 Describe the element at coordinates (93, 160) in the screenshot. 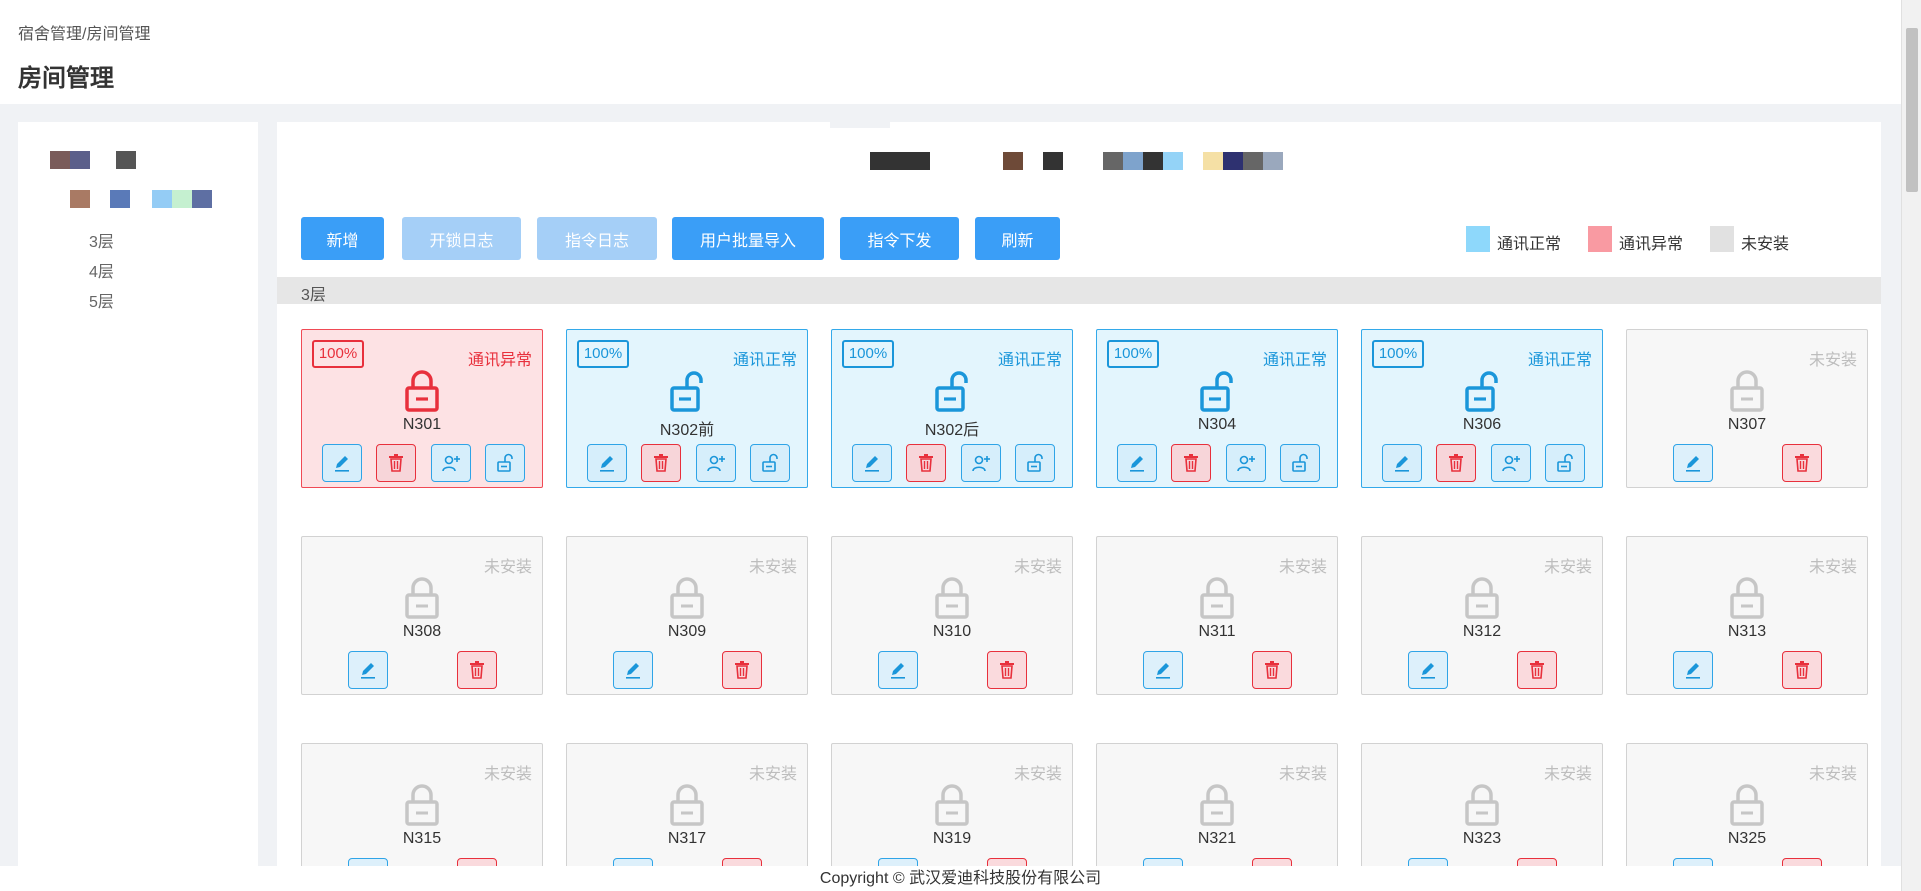

I see `redacted-tree-root` at that location.